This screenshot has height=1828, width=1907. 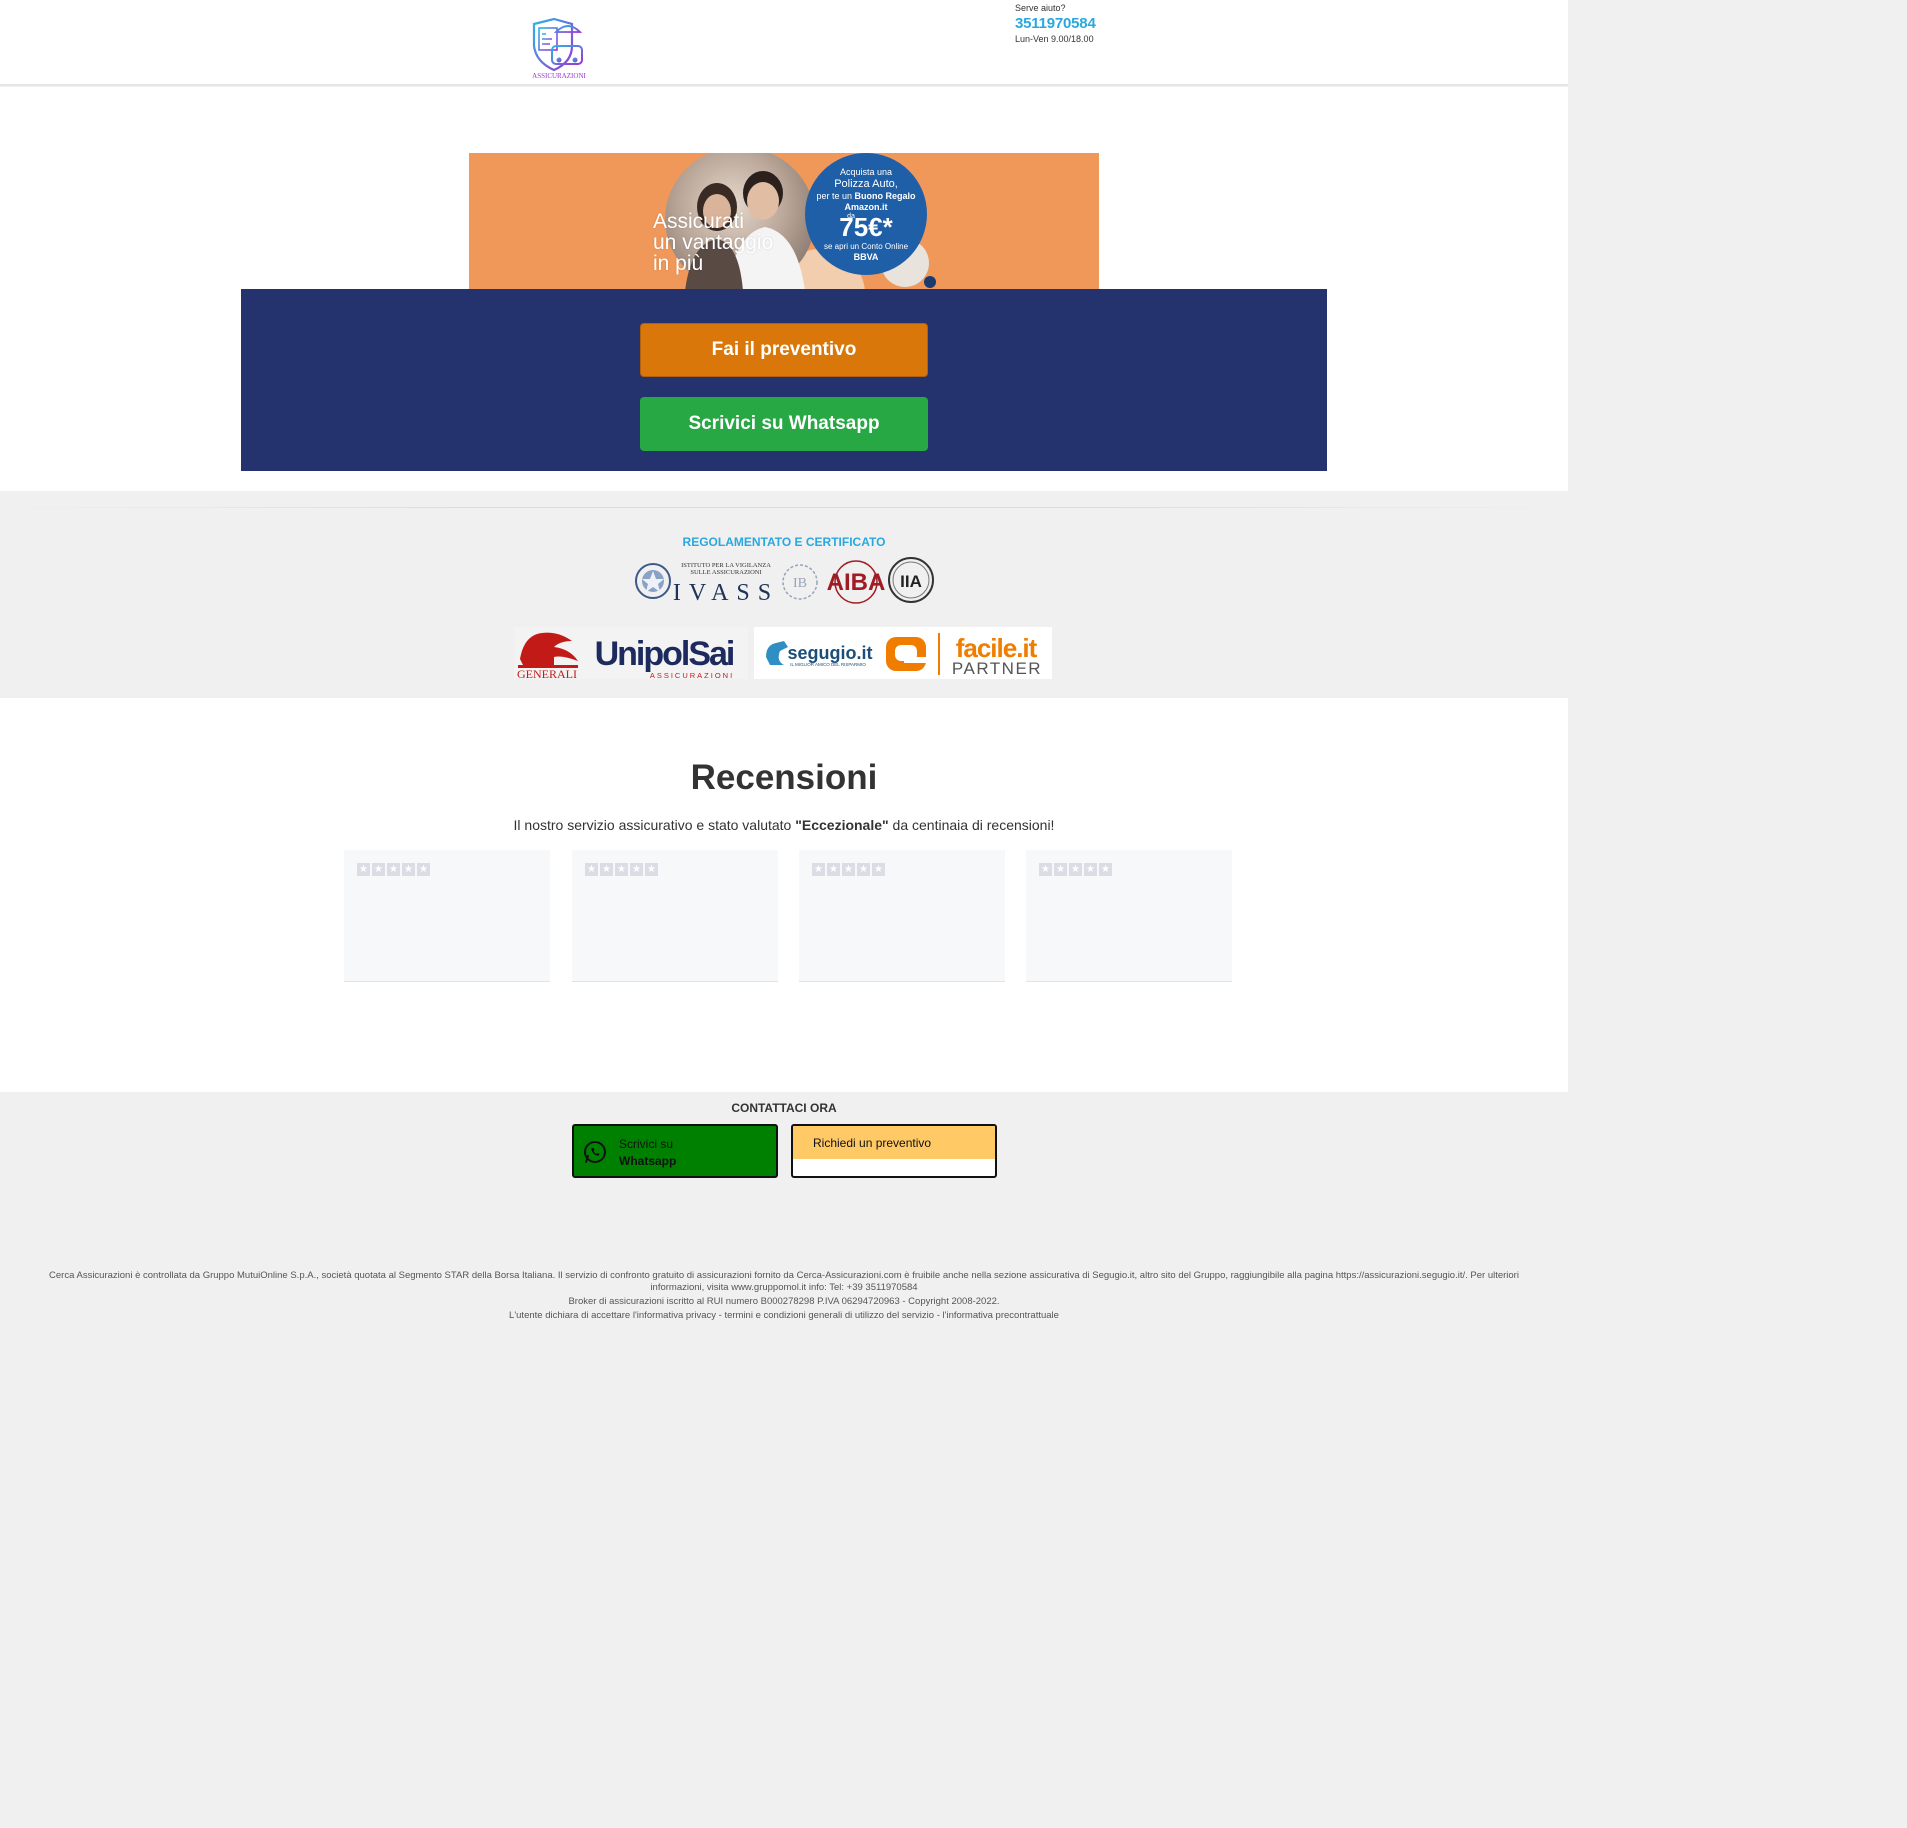 What do you see at coordinates (930, 282) in the screenshot?
I see `banner-decoration-dot` at bounding box center [930, 282].